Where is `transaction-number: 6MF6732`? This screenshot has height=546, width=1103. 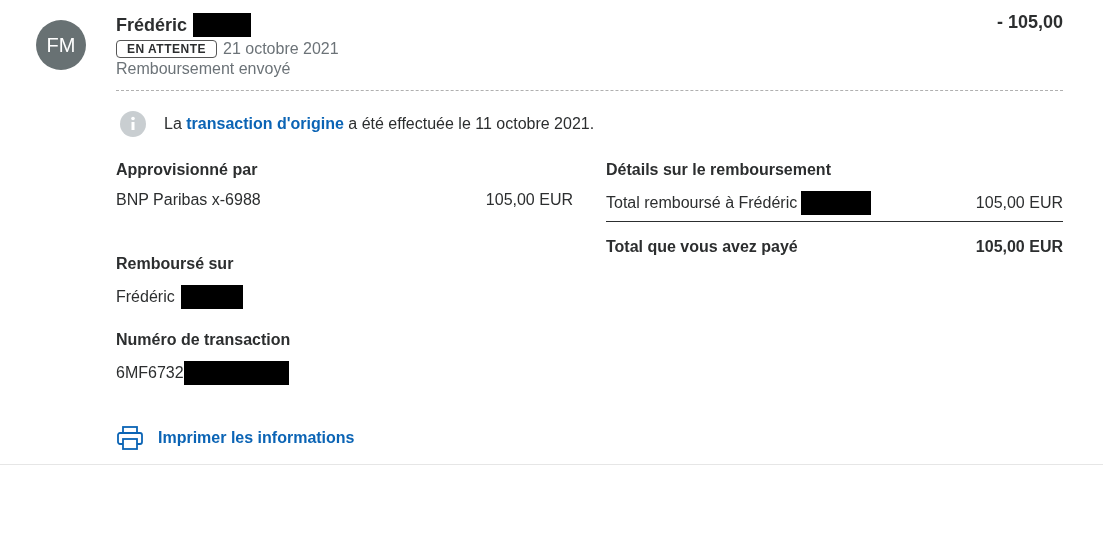
transaction-number: 6MF6732 is located at coordinates (150, 373).